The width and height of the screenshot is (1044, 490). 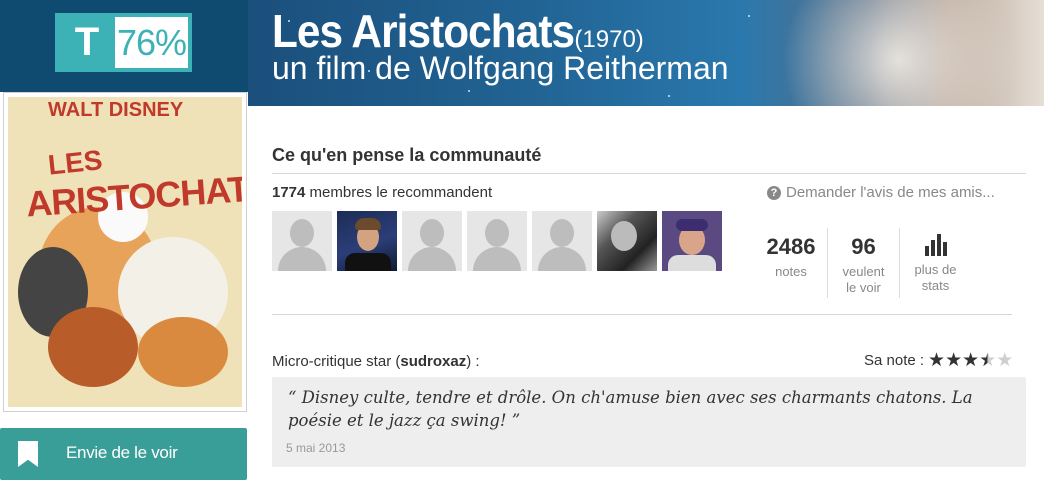 What do you see at coordinates (863, 279) in the screenshot?
I see `stat-wants-label: veulent le voir` at bounding box center [863, 279].